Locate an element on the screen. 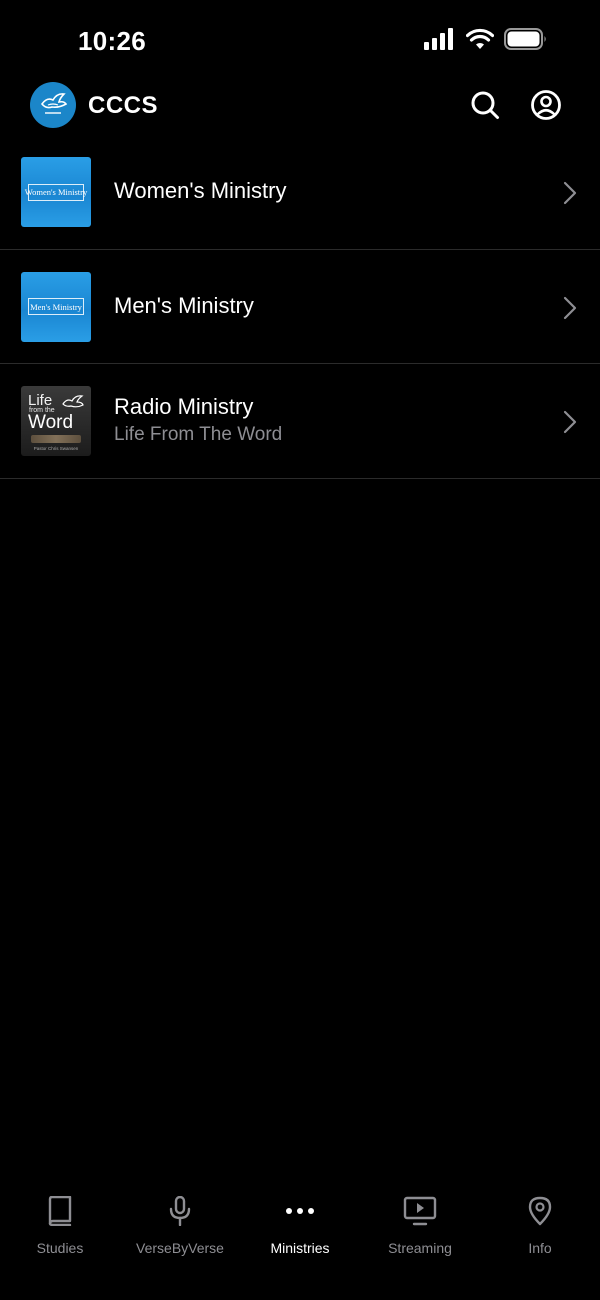 This screenshot has height=1300, width=600. app-header: CCCS is located at coordinates (300, 106).